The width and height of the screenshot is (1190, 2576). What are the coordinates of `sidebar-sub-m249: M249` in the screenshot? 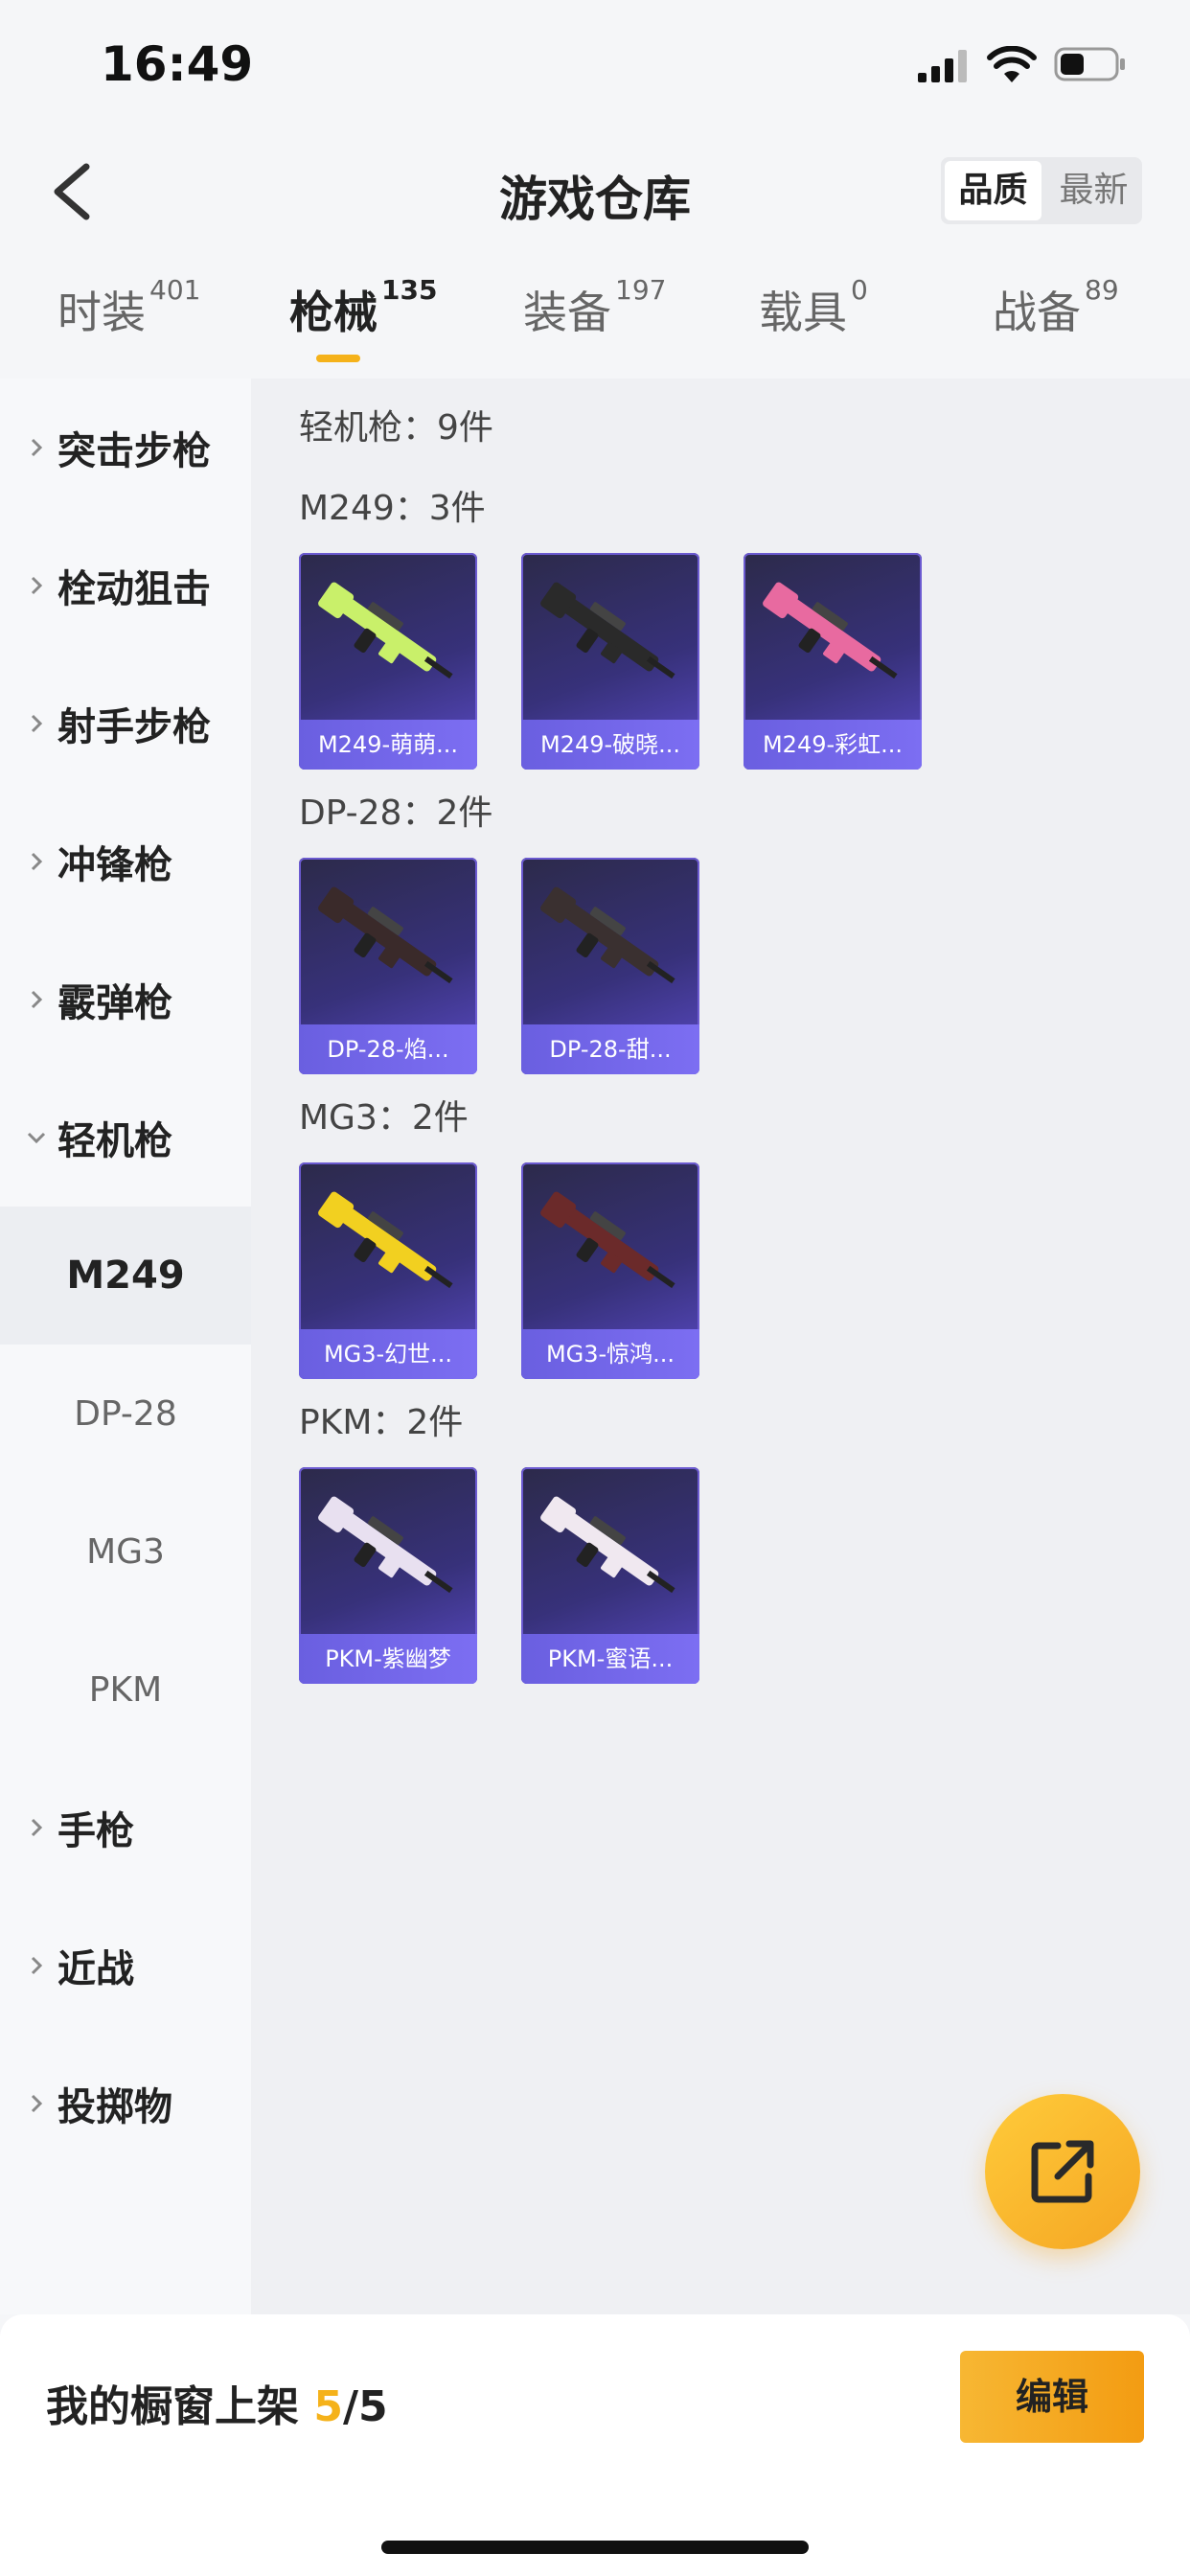 It's located at (125, 1276).